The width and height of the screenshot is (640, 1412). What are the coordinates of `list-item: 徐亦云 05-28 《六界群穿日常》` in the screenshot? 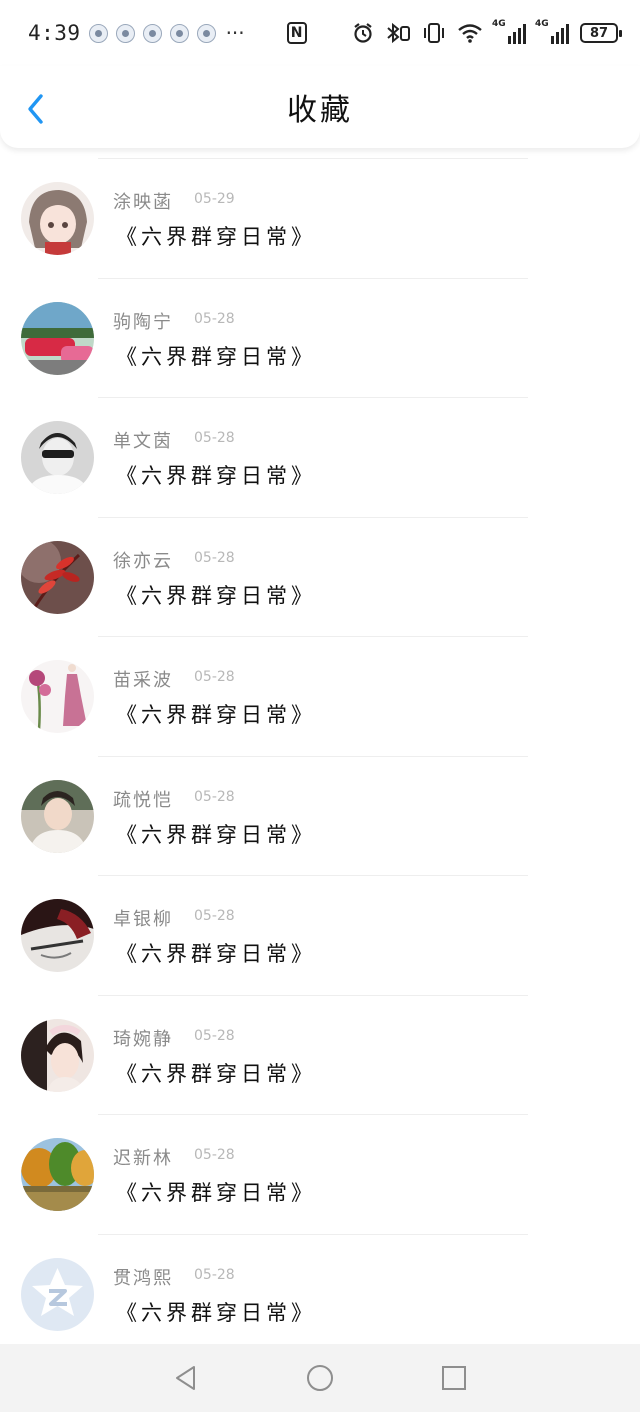 It's located at (320, 576).